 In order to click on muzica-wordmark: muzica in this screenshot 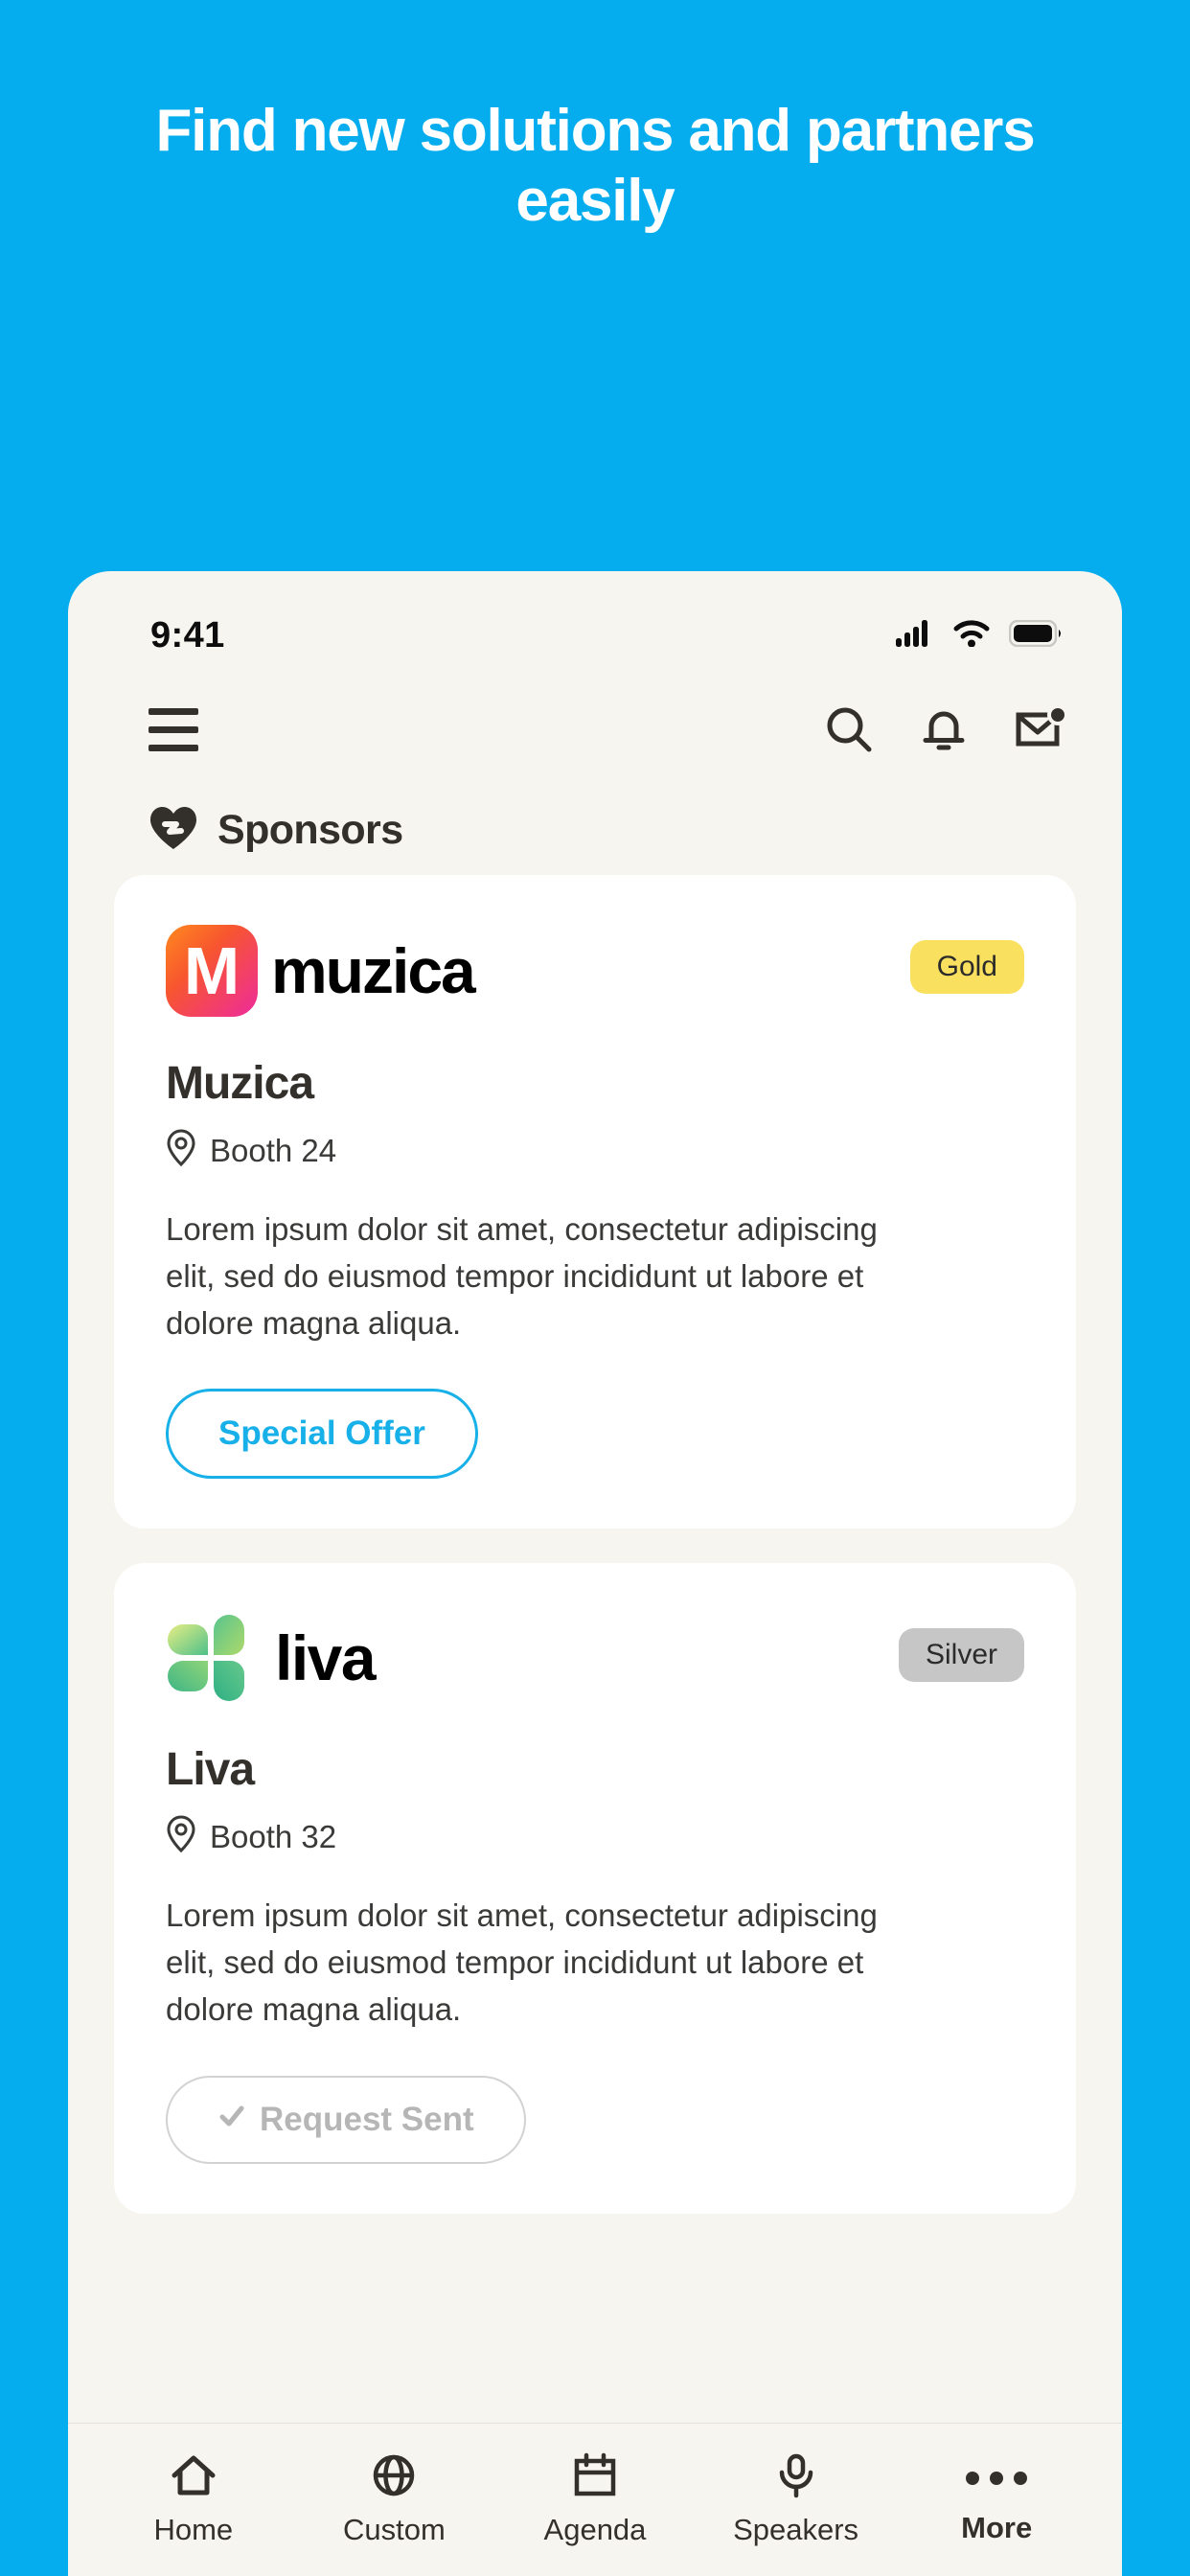, I will do `click(374, 970)`.